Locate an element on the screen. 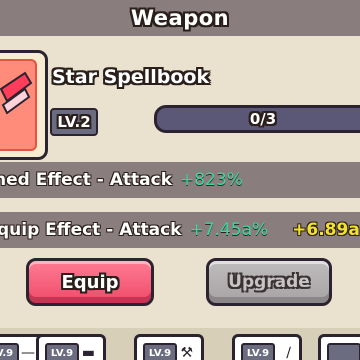 This screenshot has width=360, height=360. weapon-list: LV.9 — LV.9 ▬ LV.9 ⚒ LV.9 ∕ is located at coordinates (180, 344).